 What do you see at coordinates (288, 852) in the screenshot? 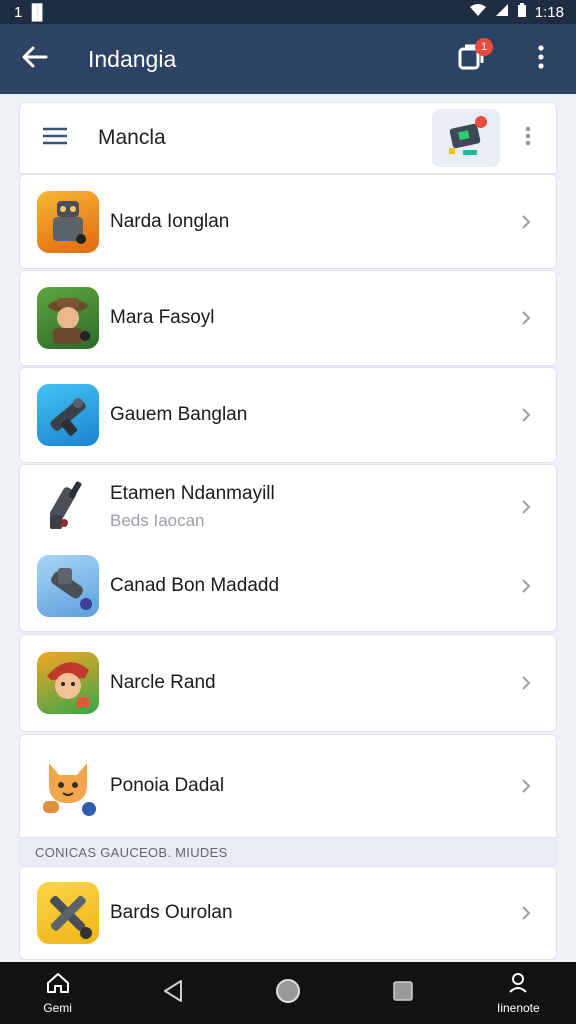
I see `section-header: CONICAS GAUCEOB. MIUDES` at bounding box center [288, 852].